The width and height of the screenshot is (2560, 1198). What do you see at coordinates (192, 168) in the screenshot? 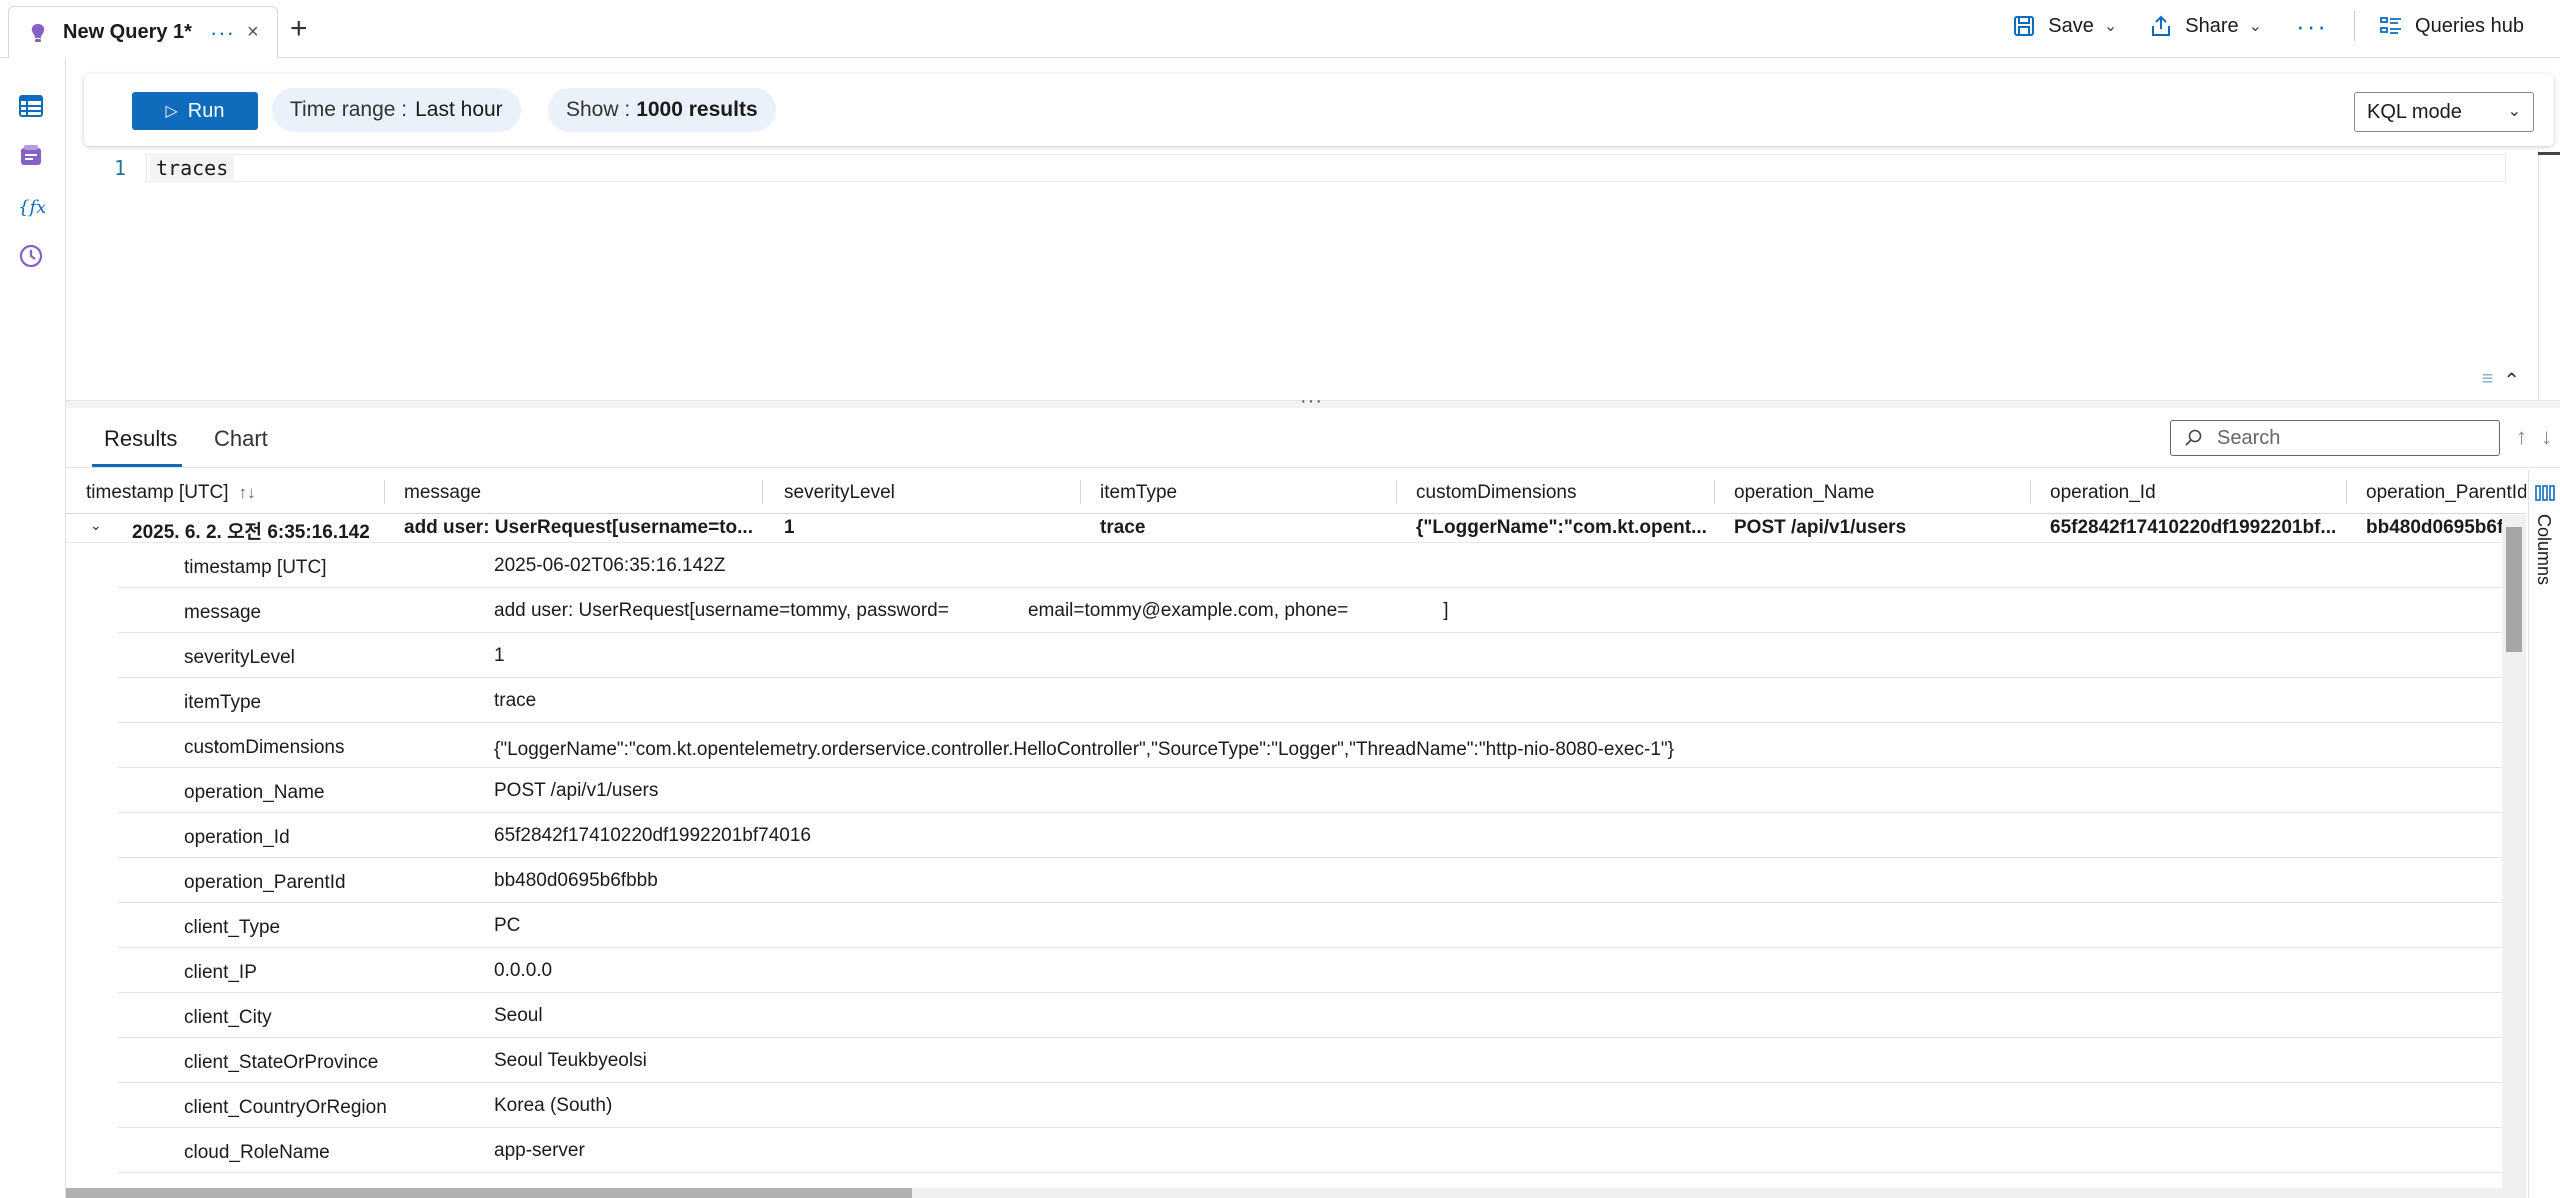
I see `query-code: traces` at bounding box center [192, 168].